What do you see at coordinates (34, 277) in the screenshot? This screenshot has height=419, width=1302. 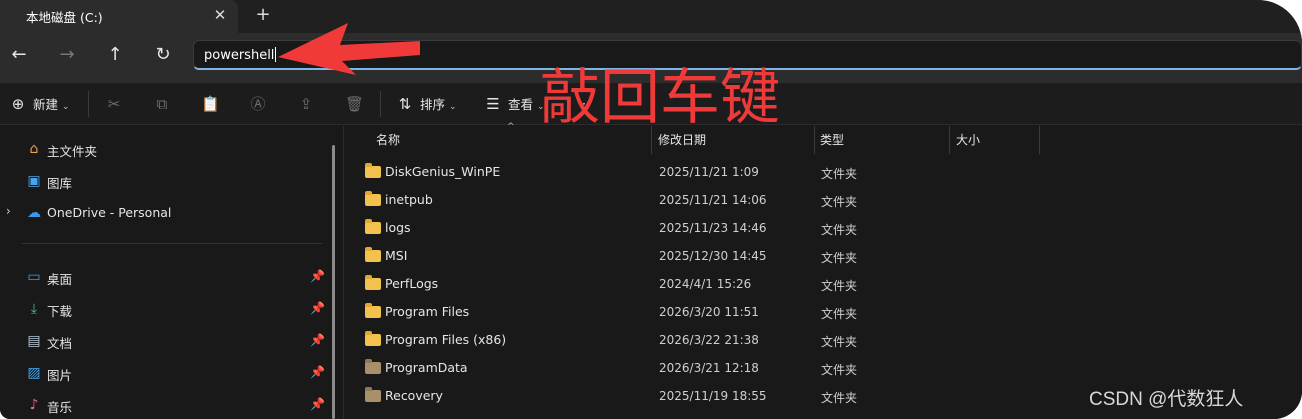 I see `desktop-icon: ▭` at bounding box center [34, 277].